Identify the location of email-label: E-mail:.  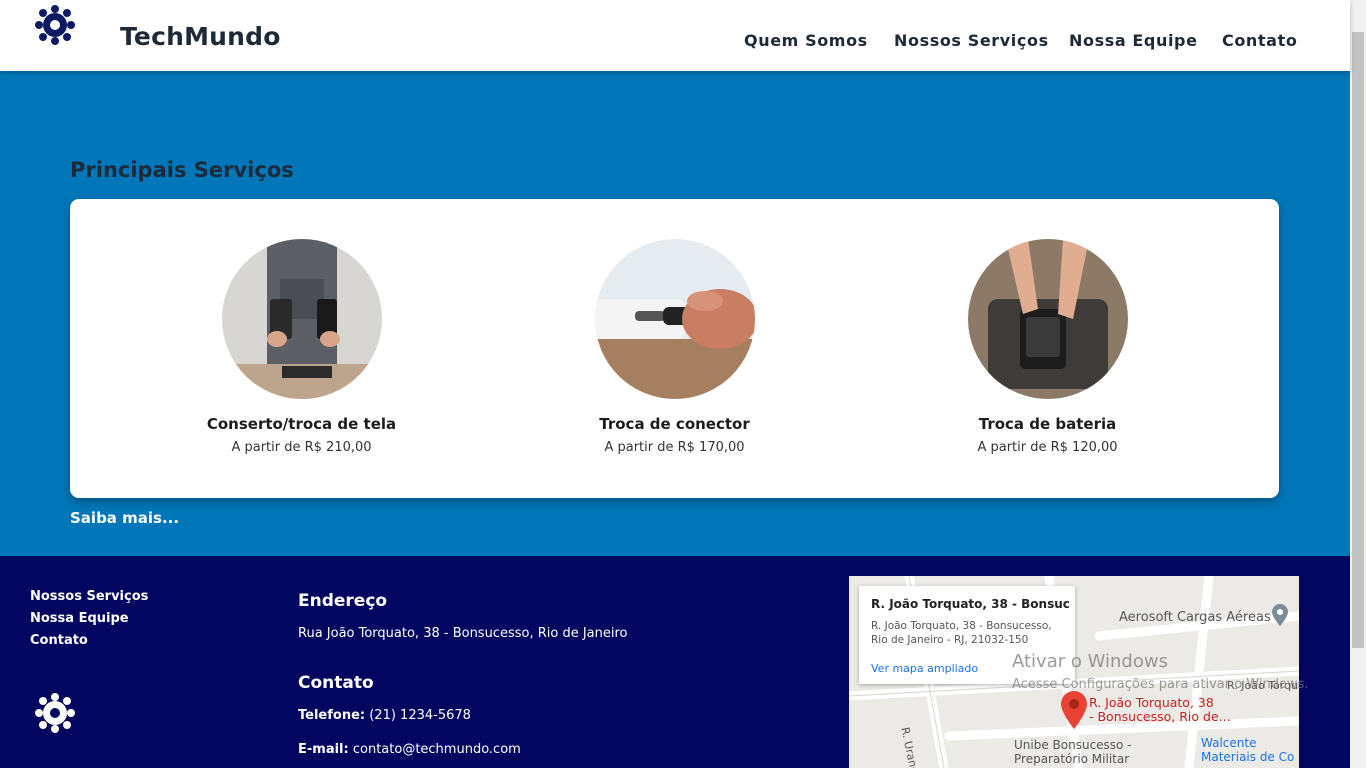
(323, 749).